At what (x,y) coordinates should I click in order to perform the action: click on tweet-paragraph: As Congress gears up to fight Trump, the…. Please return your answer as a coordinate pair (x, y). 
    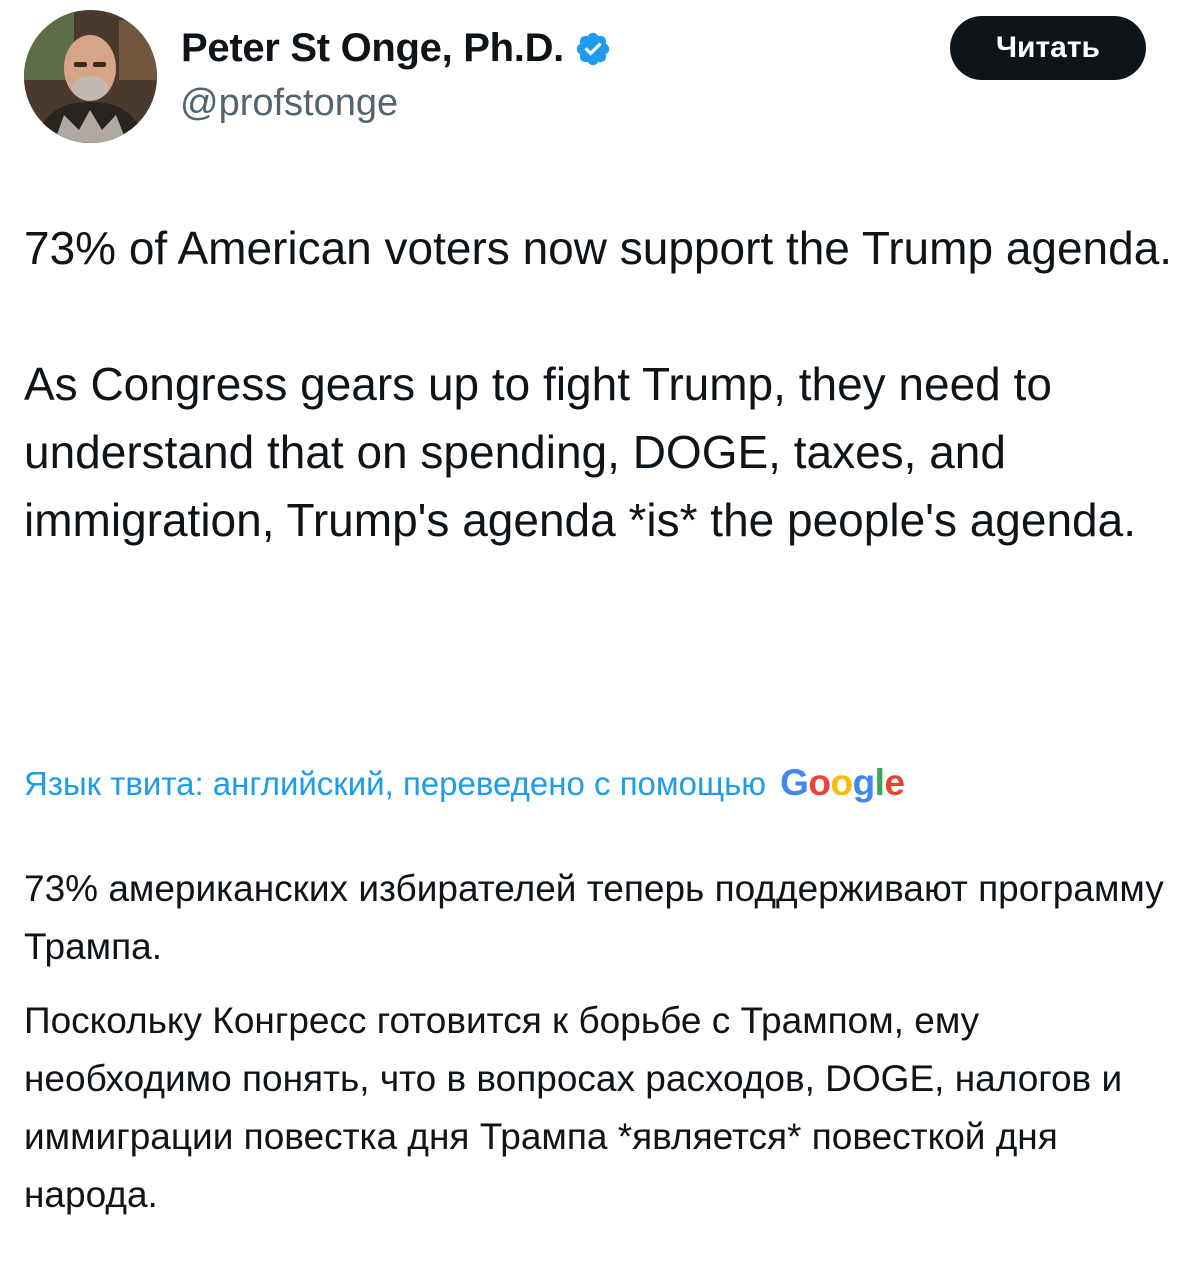
    Looking at the image, I should click on (580, 452).